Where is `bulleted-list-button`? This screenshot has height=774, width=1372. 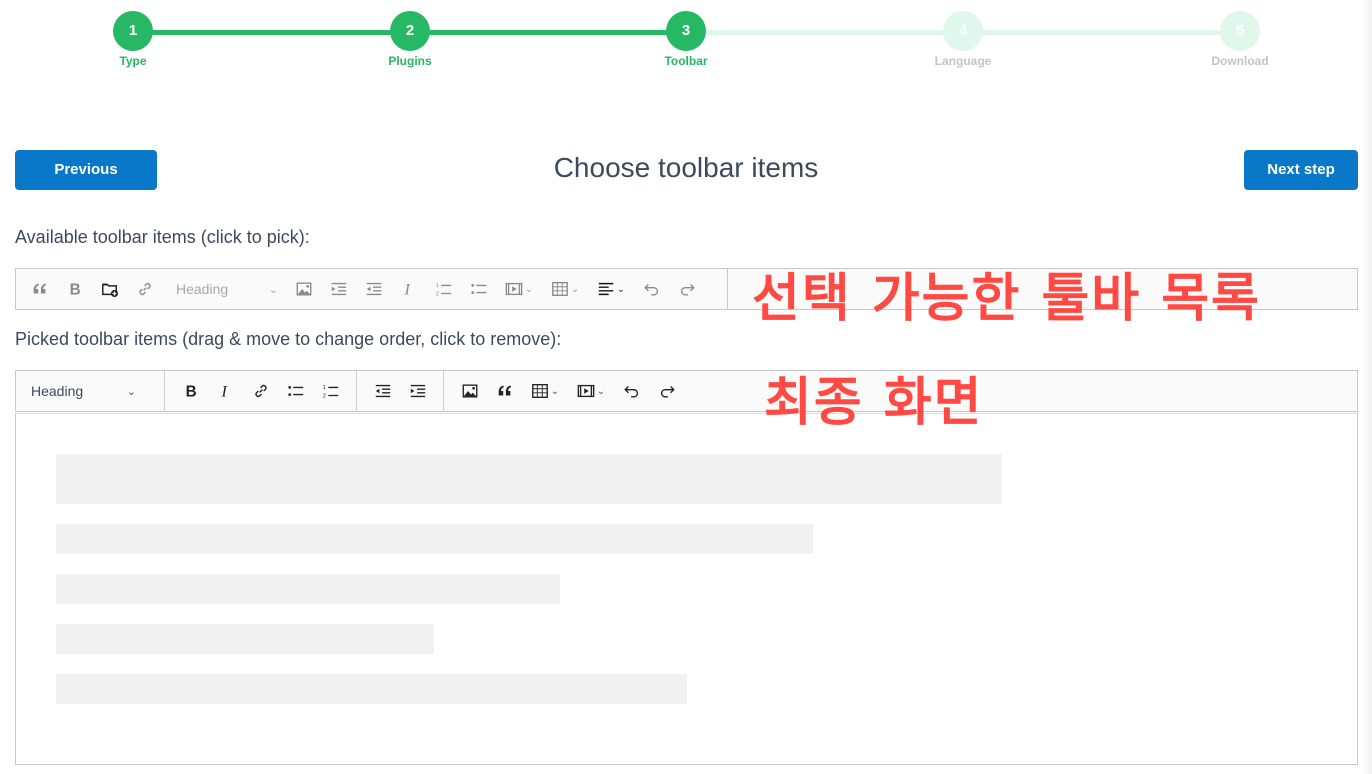 bulleted-list-button is located at coordinates (295, 391).